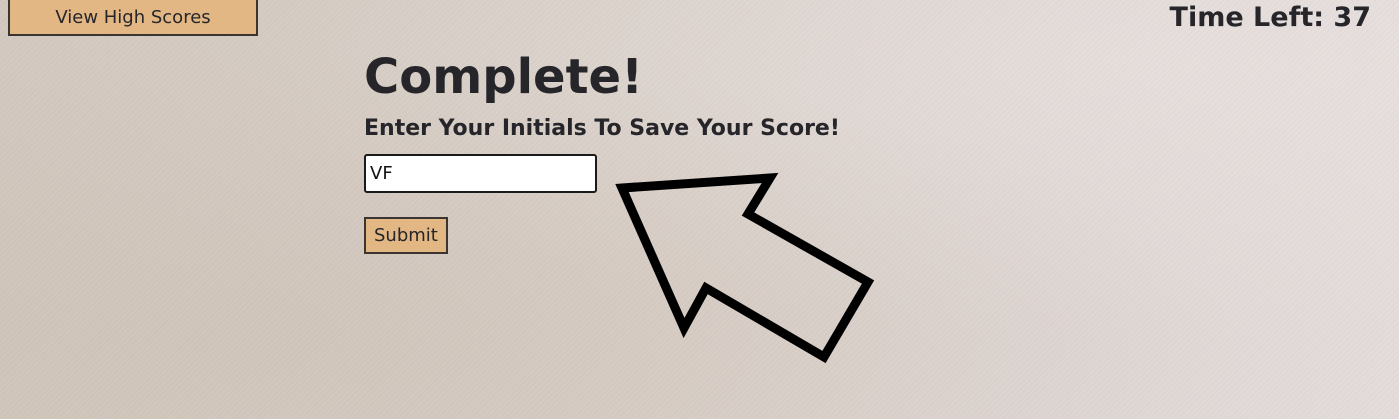 The height and width of the screenshot is (419, 1399). What do you see at coordinates (602, 128) in the screenshot?
I see `initials-prompt: Enter Your Initials To Save Your Score!` at bounding box center [602, 128].